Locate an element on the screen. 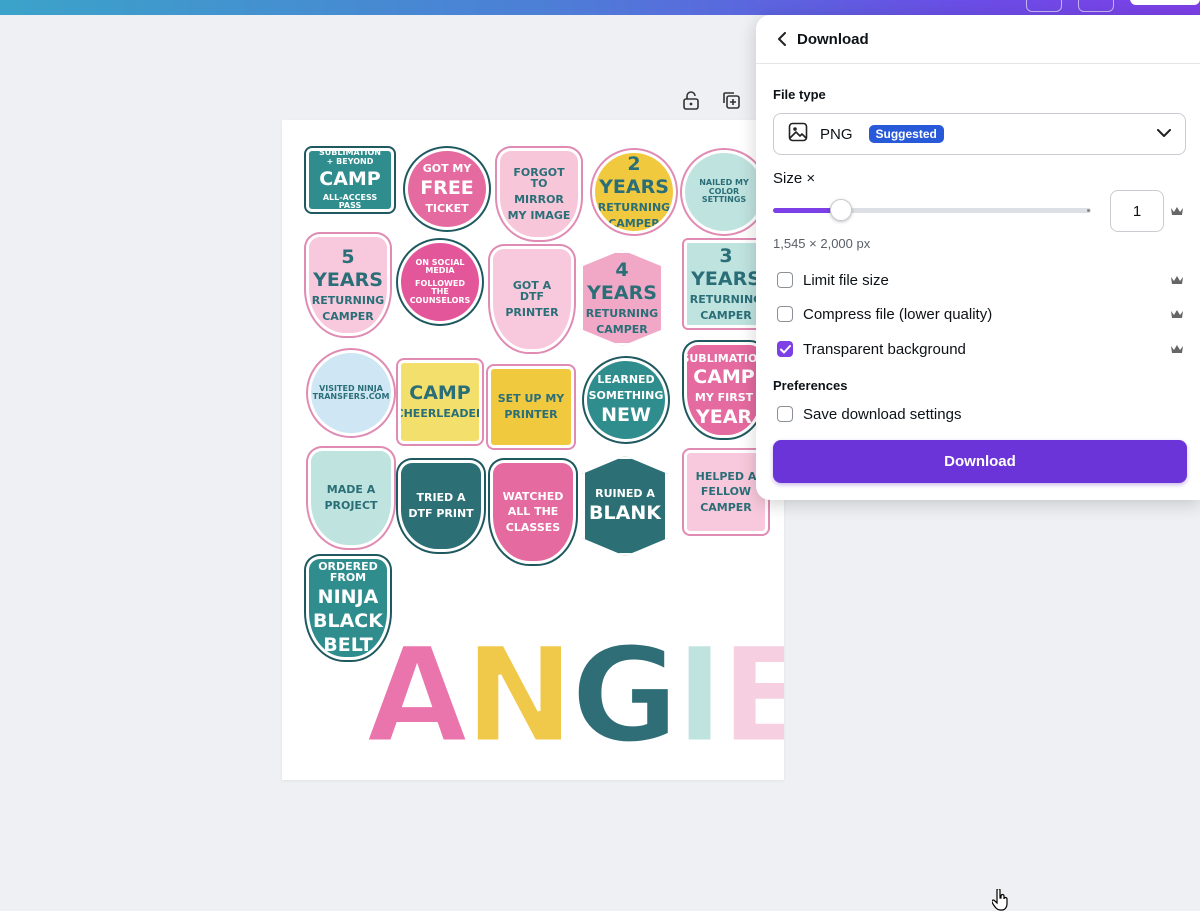 The height and width of the screenshot is (911, 1200). sticker-text: GOT A DTF is located at coordinates (532, 291).